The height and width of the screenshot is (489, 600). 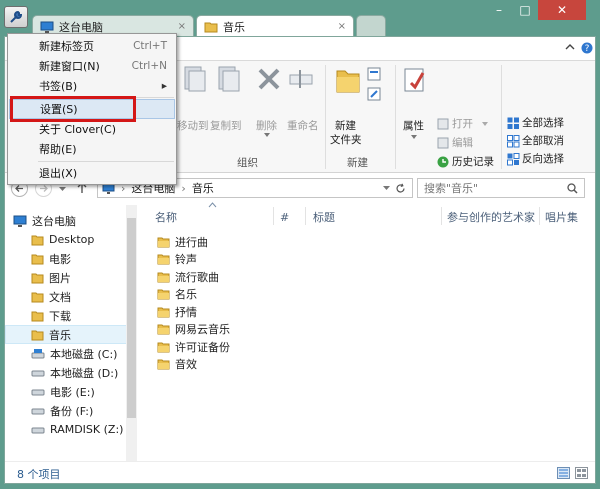 What do you see at coordinates (203, 188) in the screenshot?
I see `breadcrumb-item: 音乐` at bounding box center [203, 188].